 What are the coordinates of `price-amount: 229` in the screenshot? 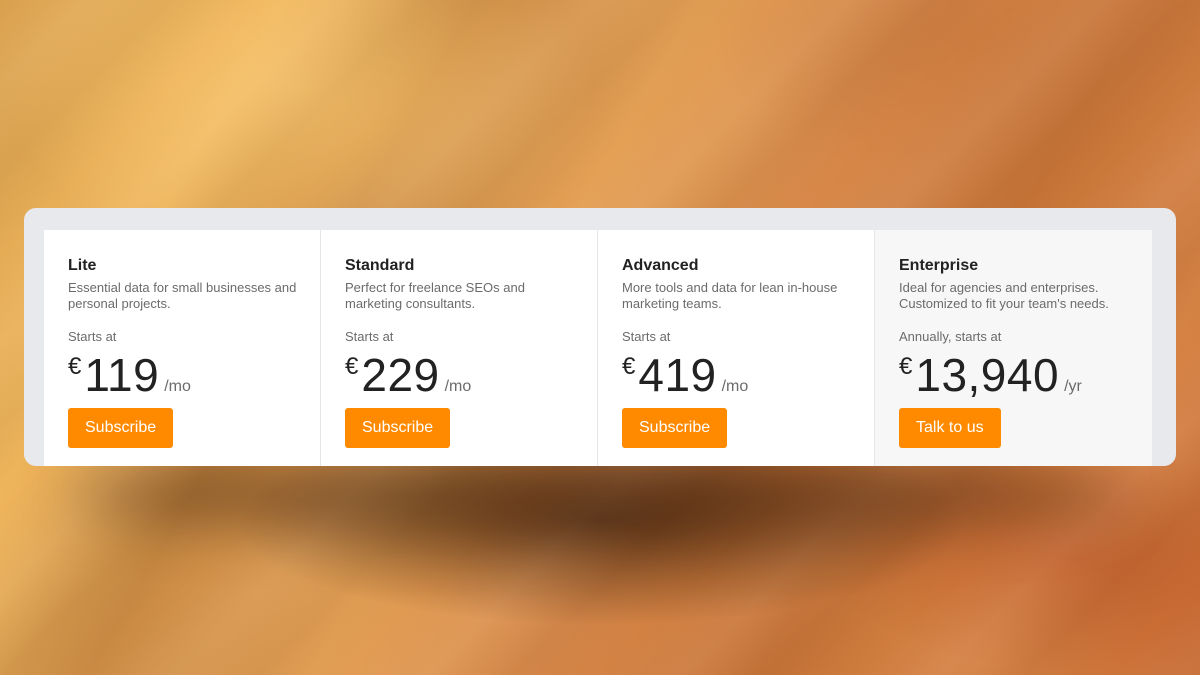 It's located at (400, 375).